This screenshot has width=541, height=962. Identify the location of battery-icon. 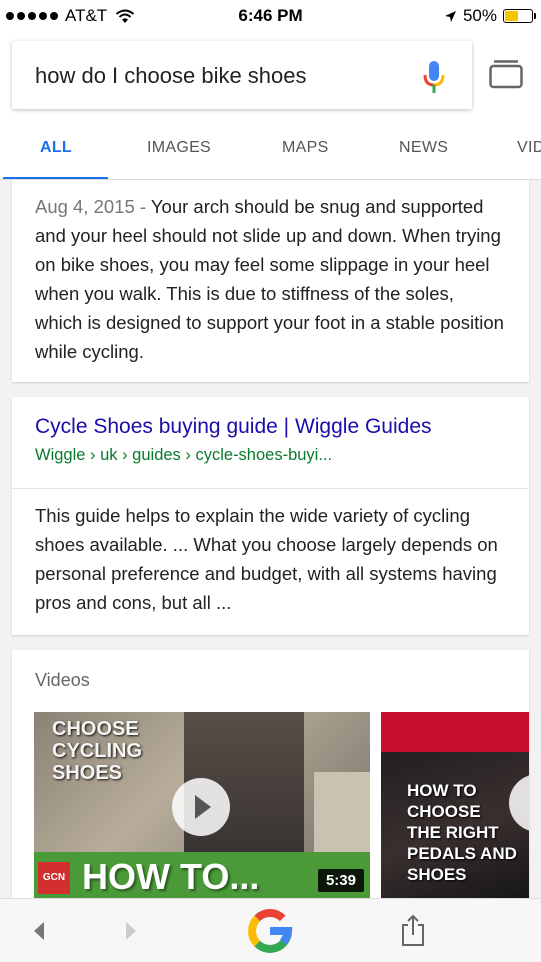
(519, 16).